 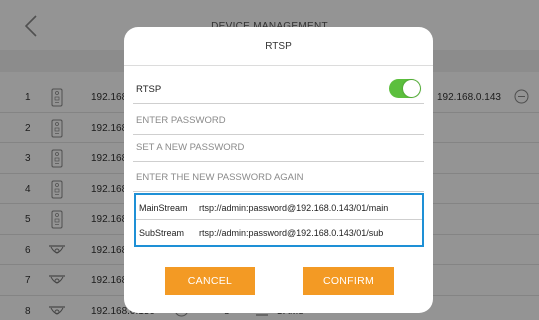 I want to click on toggle-knob, so click(x=411, y=88).